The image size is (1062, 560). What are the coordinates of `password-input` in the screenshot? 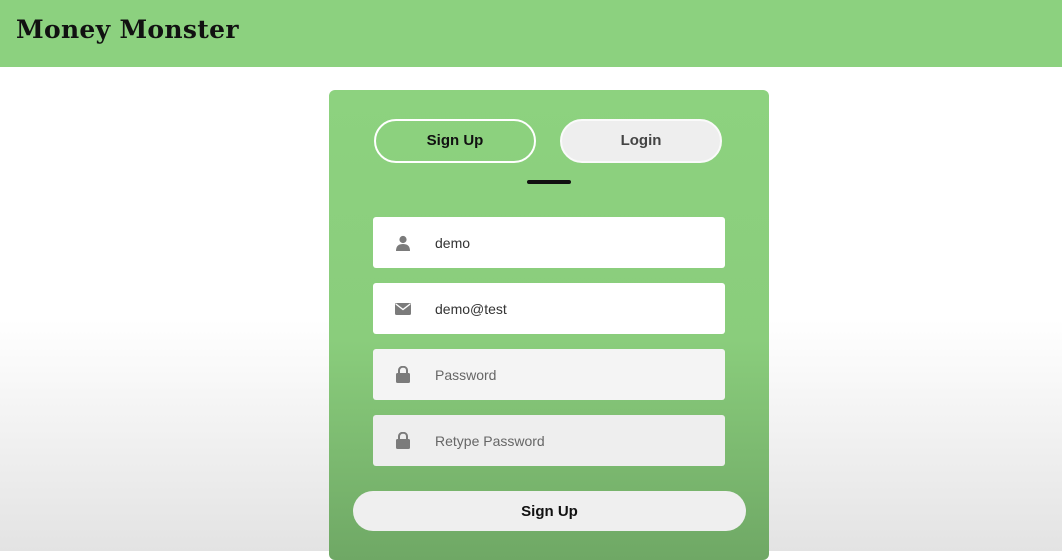 It's located at (570, 374).